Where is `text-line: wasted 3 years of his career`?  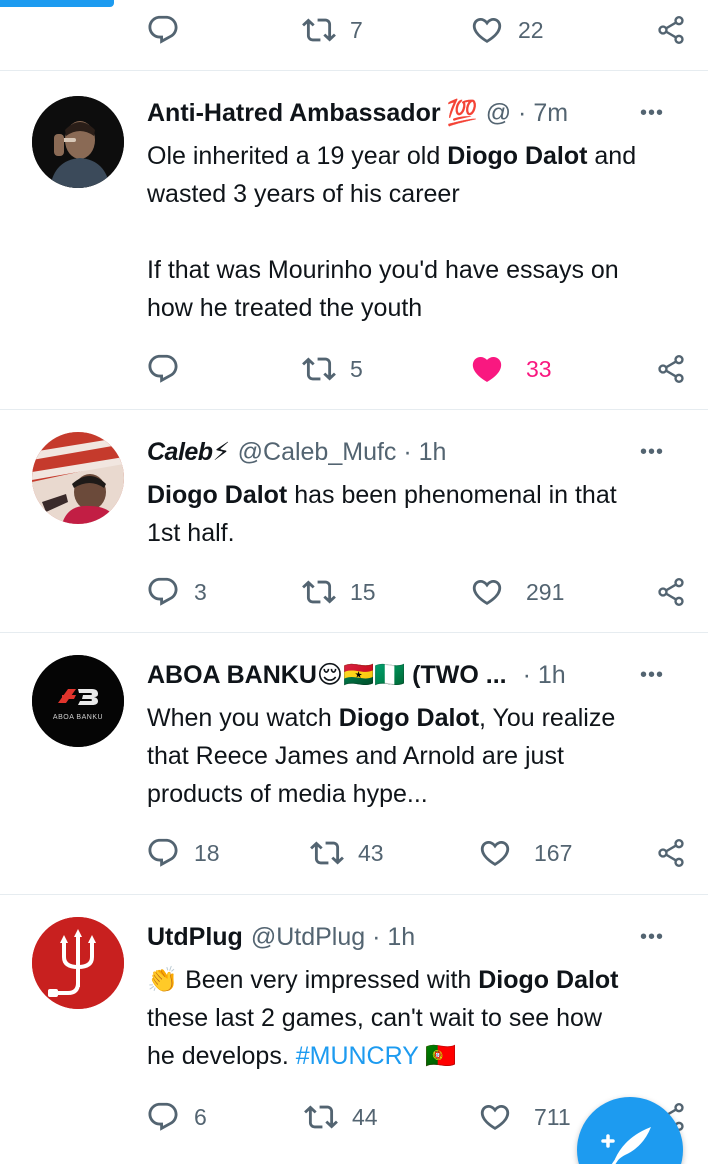
text-line: wasted 3 years of his career is located at coordinates (303, 194).